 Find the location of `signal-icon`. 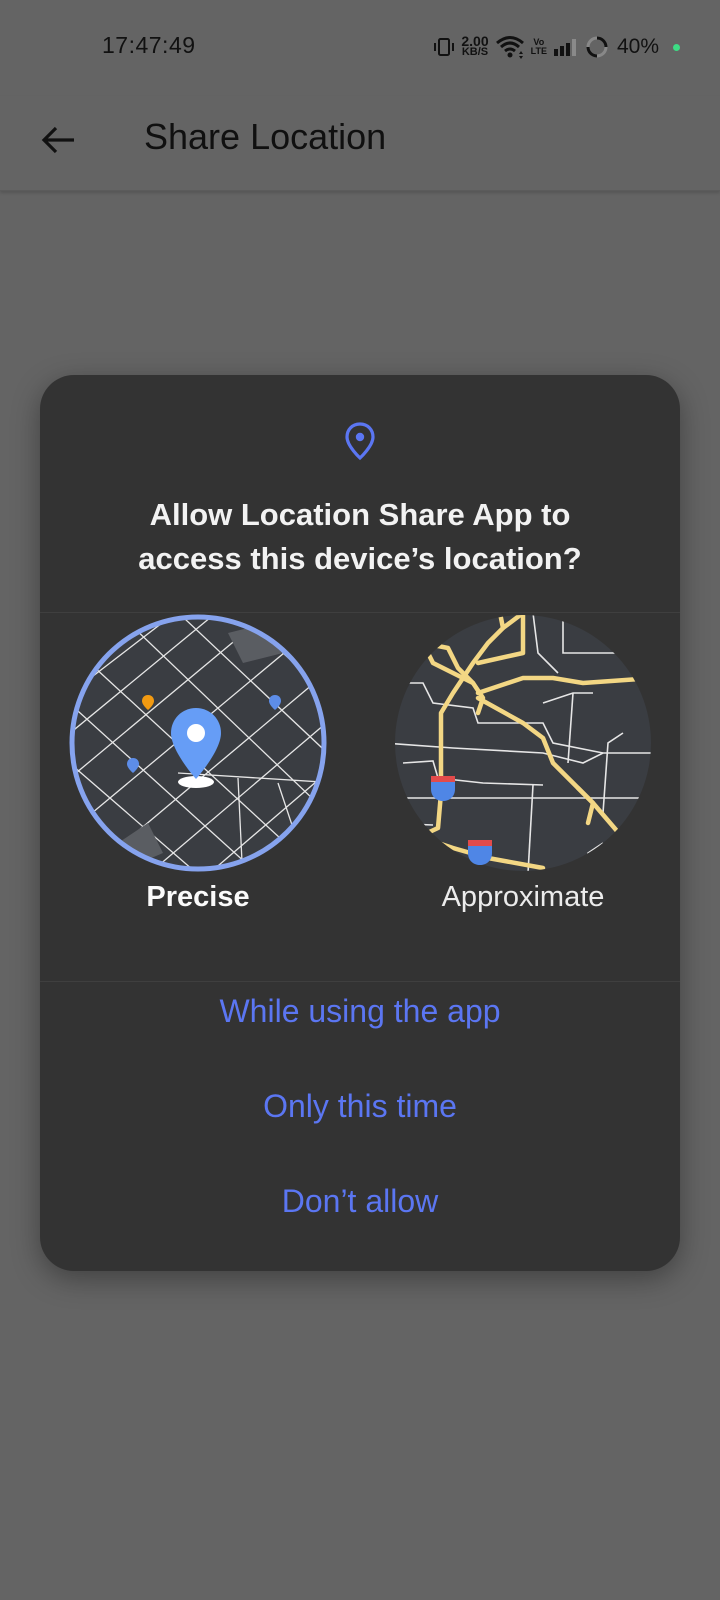

signal-icon is located at coordinates (564, 47).